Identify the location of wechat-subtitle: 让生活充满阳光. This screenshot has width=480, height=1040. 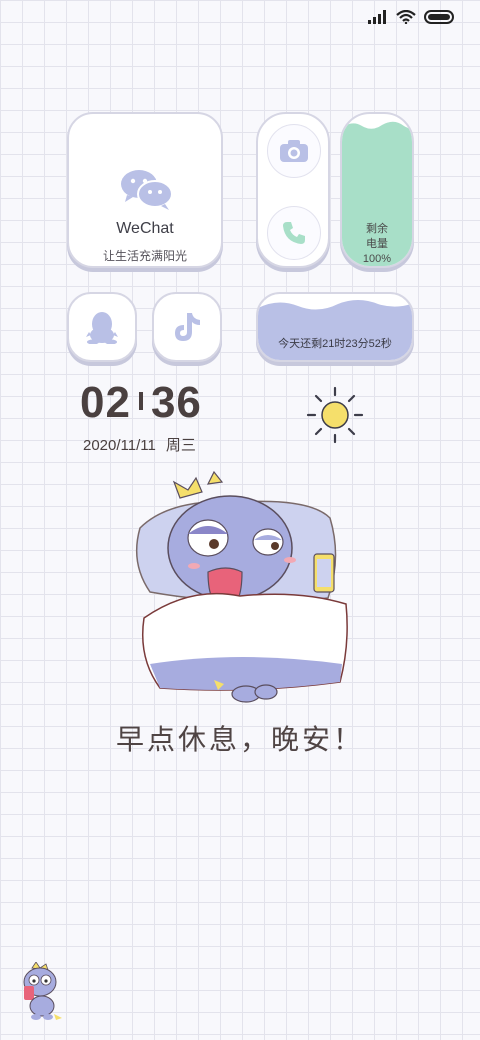
(144, 256).